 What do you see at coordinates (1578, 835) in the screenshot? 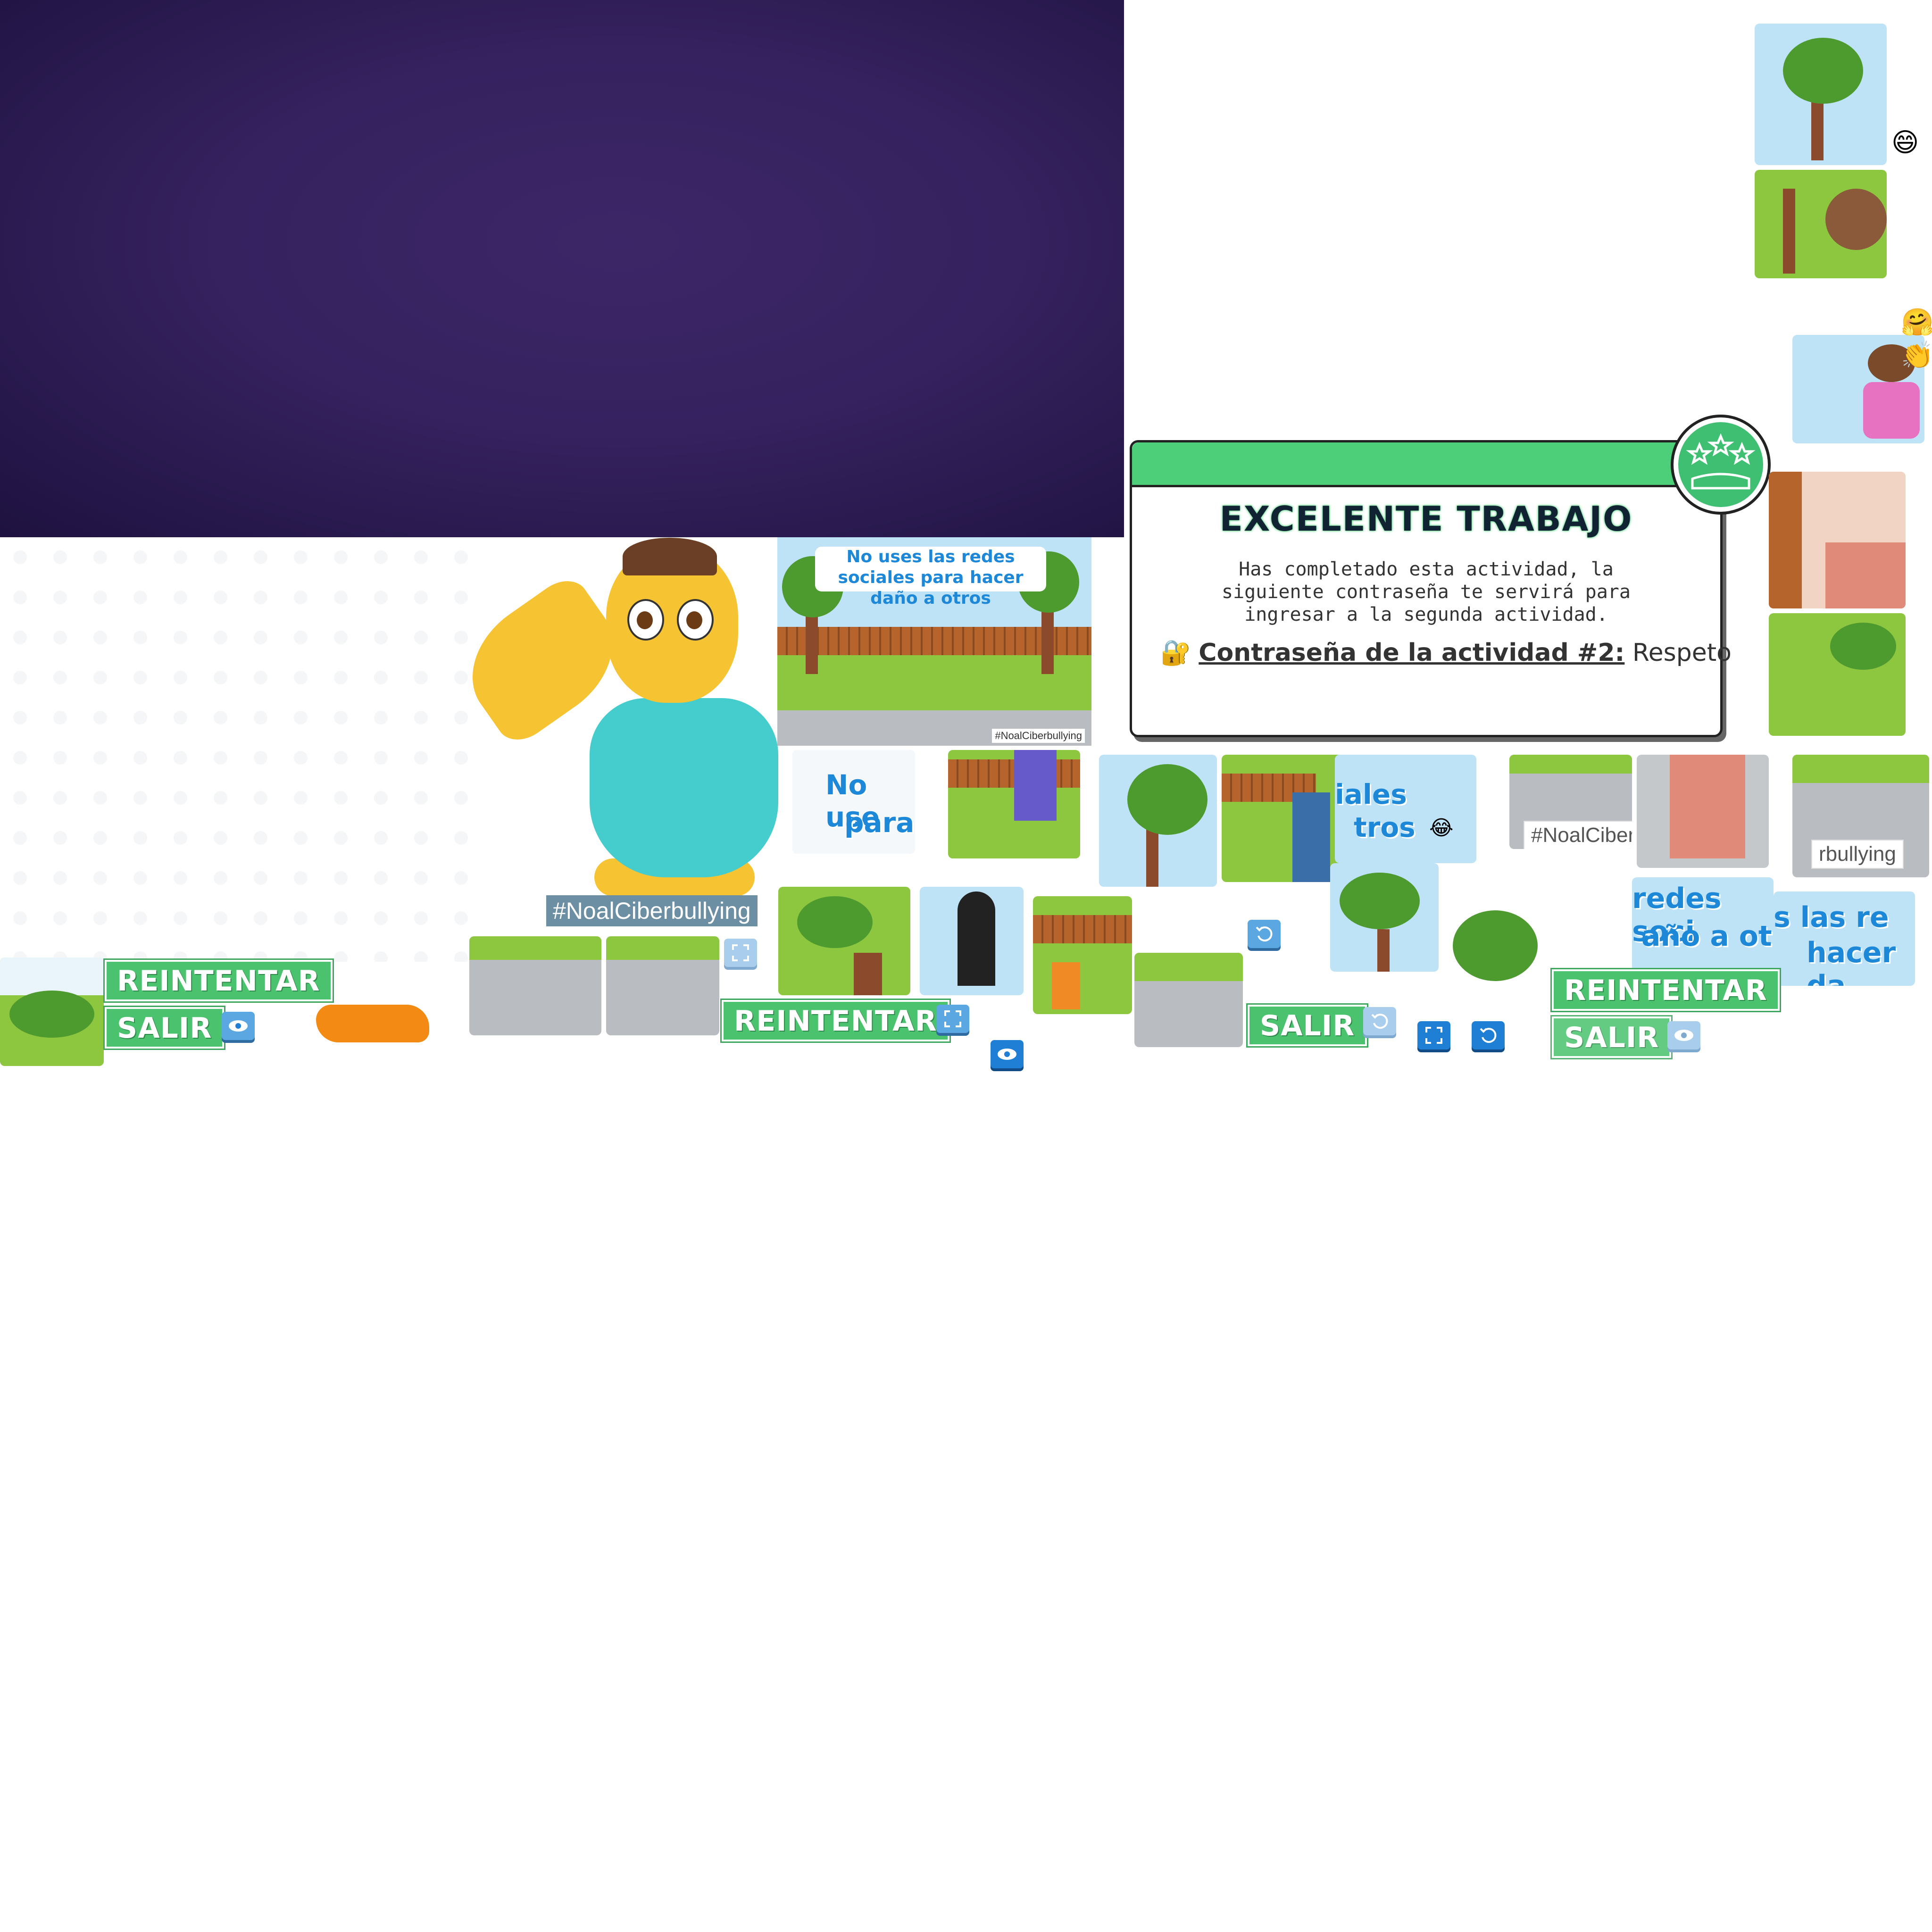
I see `hashtag-fragment: #NoalCiber` at bounding box center [1578, 835].